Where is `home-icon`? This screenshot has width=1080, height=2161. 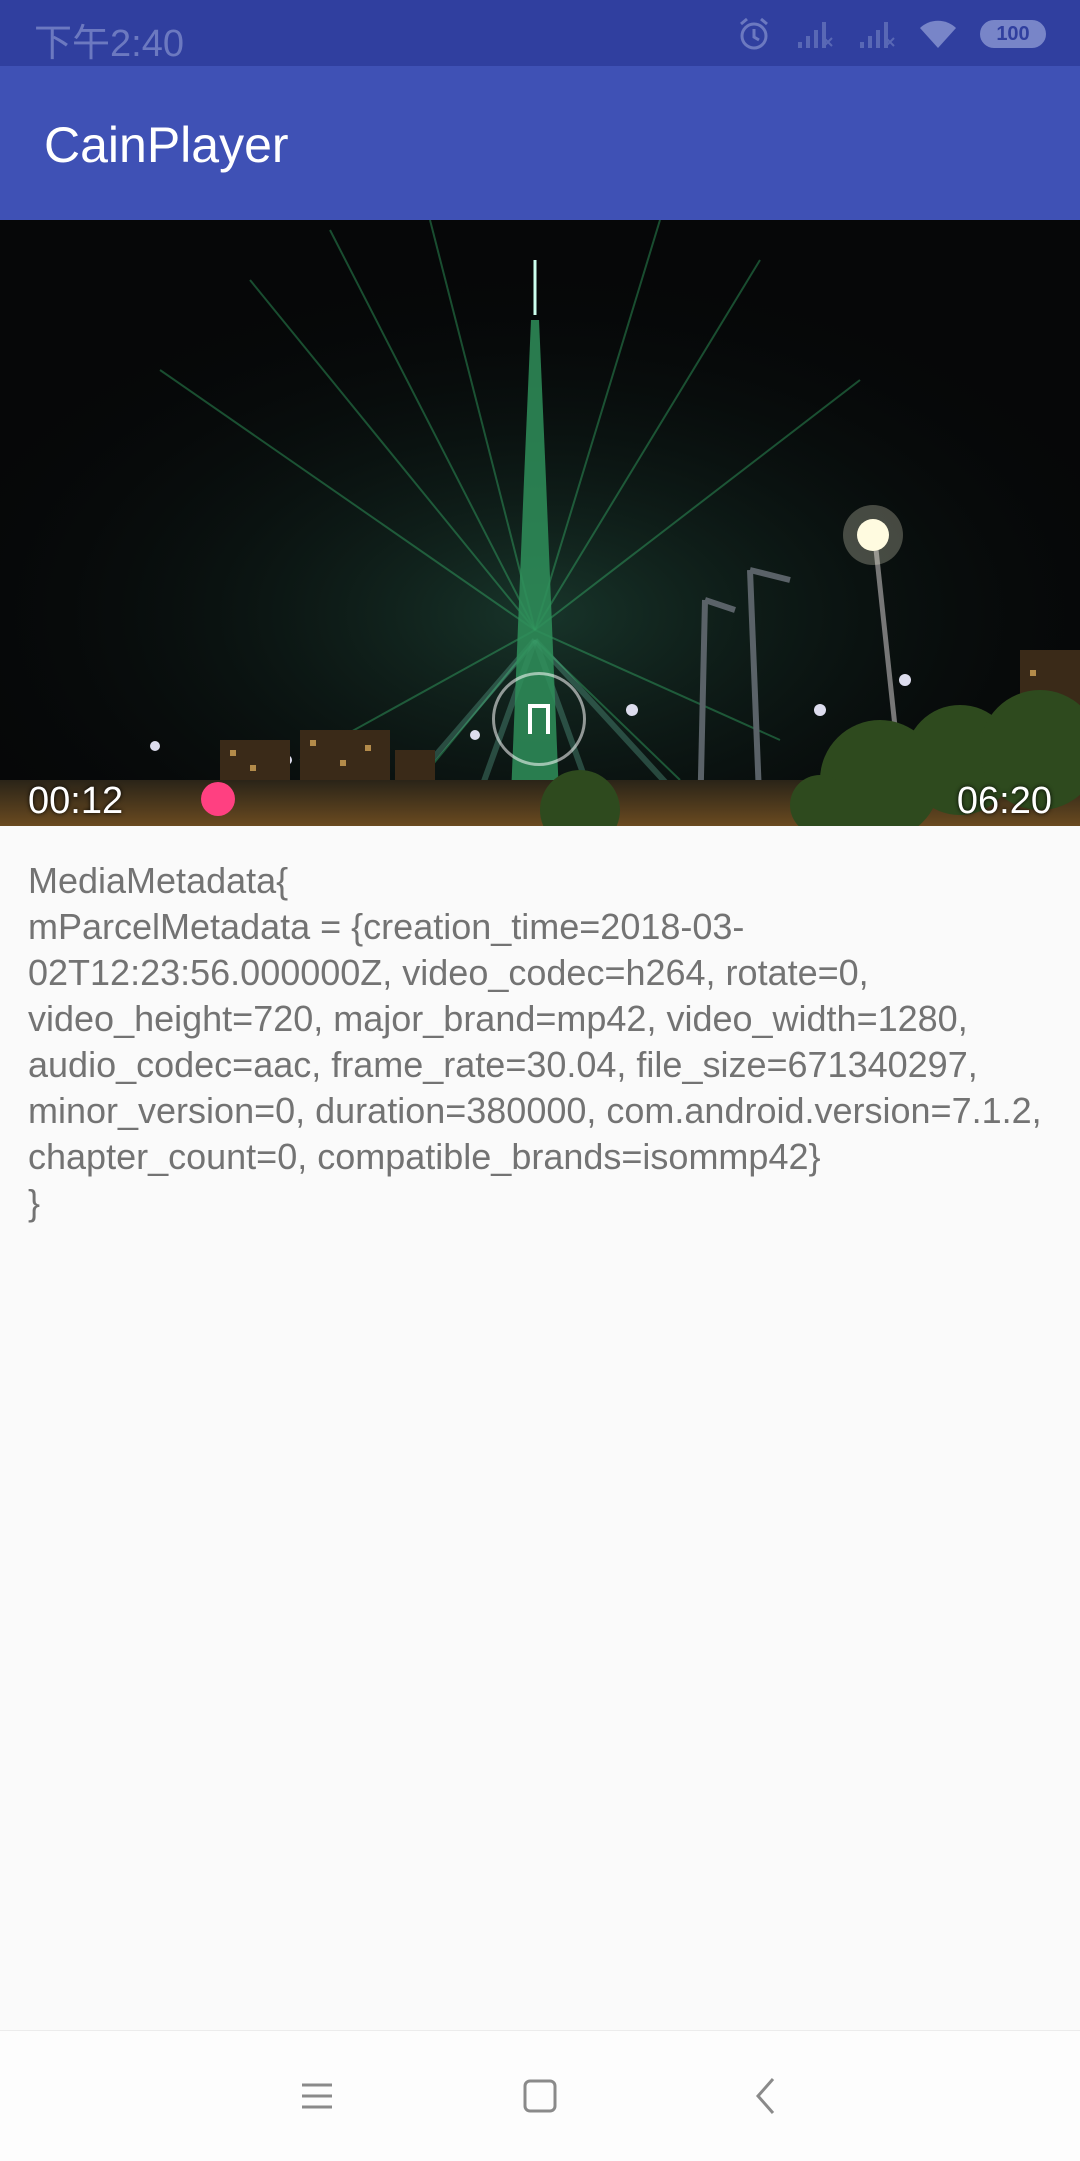 home-icon is located at coordinates (540, 2096).